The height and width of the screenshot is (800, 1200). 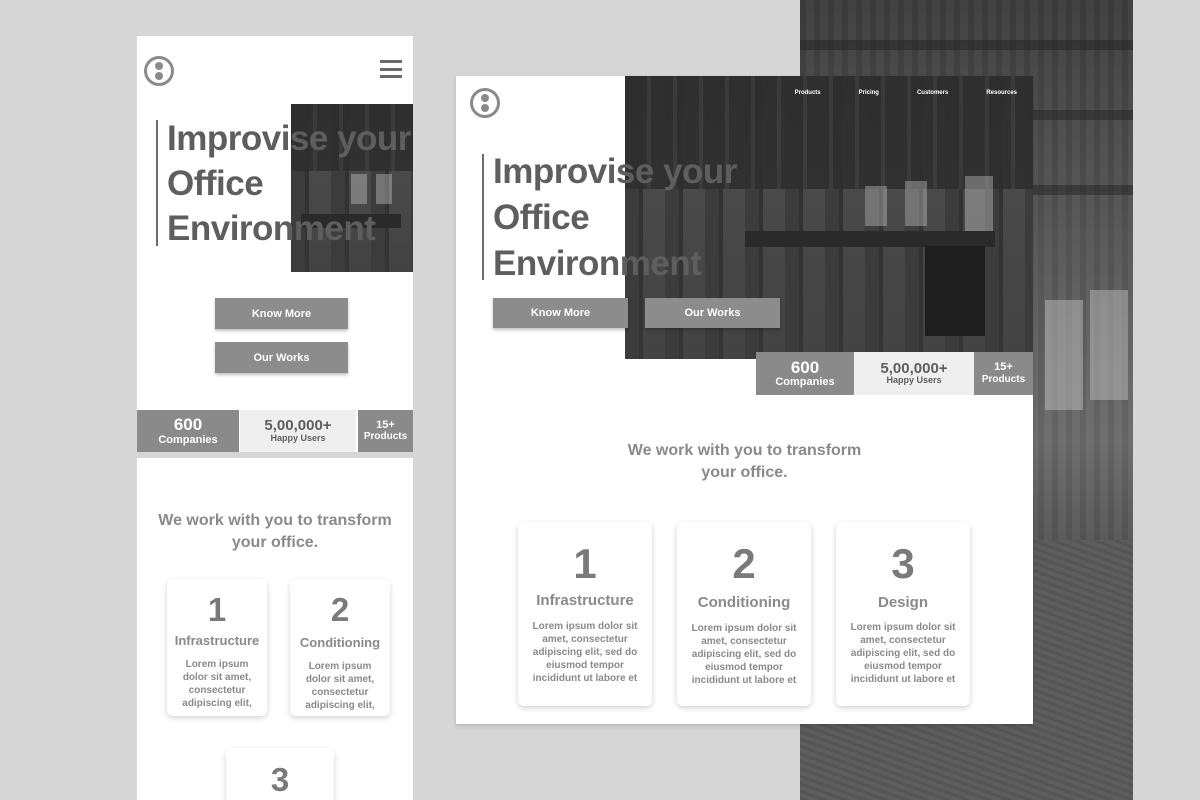 What do you see at coordinates (906, 93) in the screenshot?
I see `top-nav: Products Pricing Customers Resources` at bounding box center [906, 93].